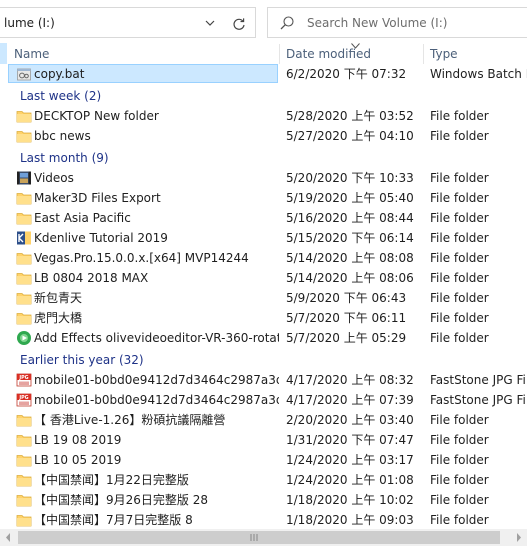 Image resolution: width=527 pixels, height=553 pixels. What do you see at coordinates (128, 22) in the screenshot?
I see `address-bar: lume (I:)` at bounding box center [128, 22].